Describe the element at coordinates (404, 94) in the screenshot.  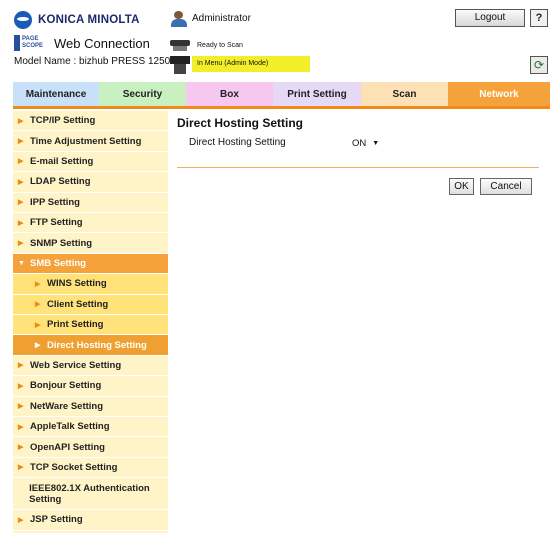
I see `tab-scan: Scan` at that location.